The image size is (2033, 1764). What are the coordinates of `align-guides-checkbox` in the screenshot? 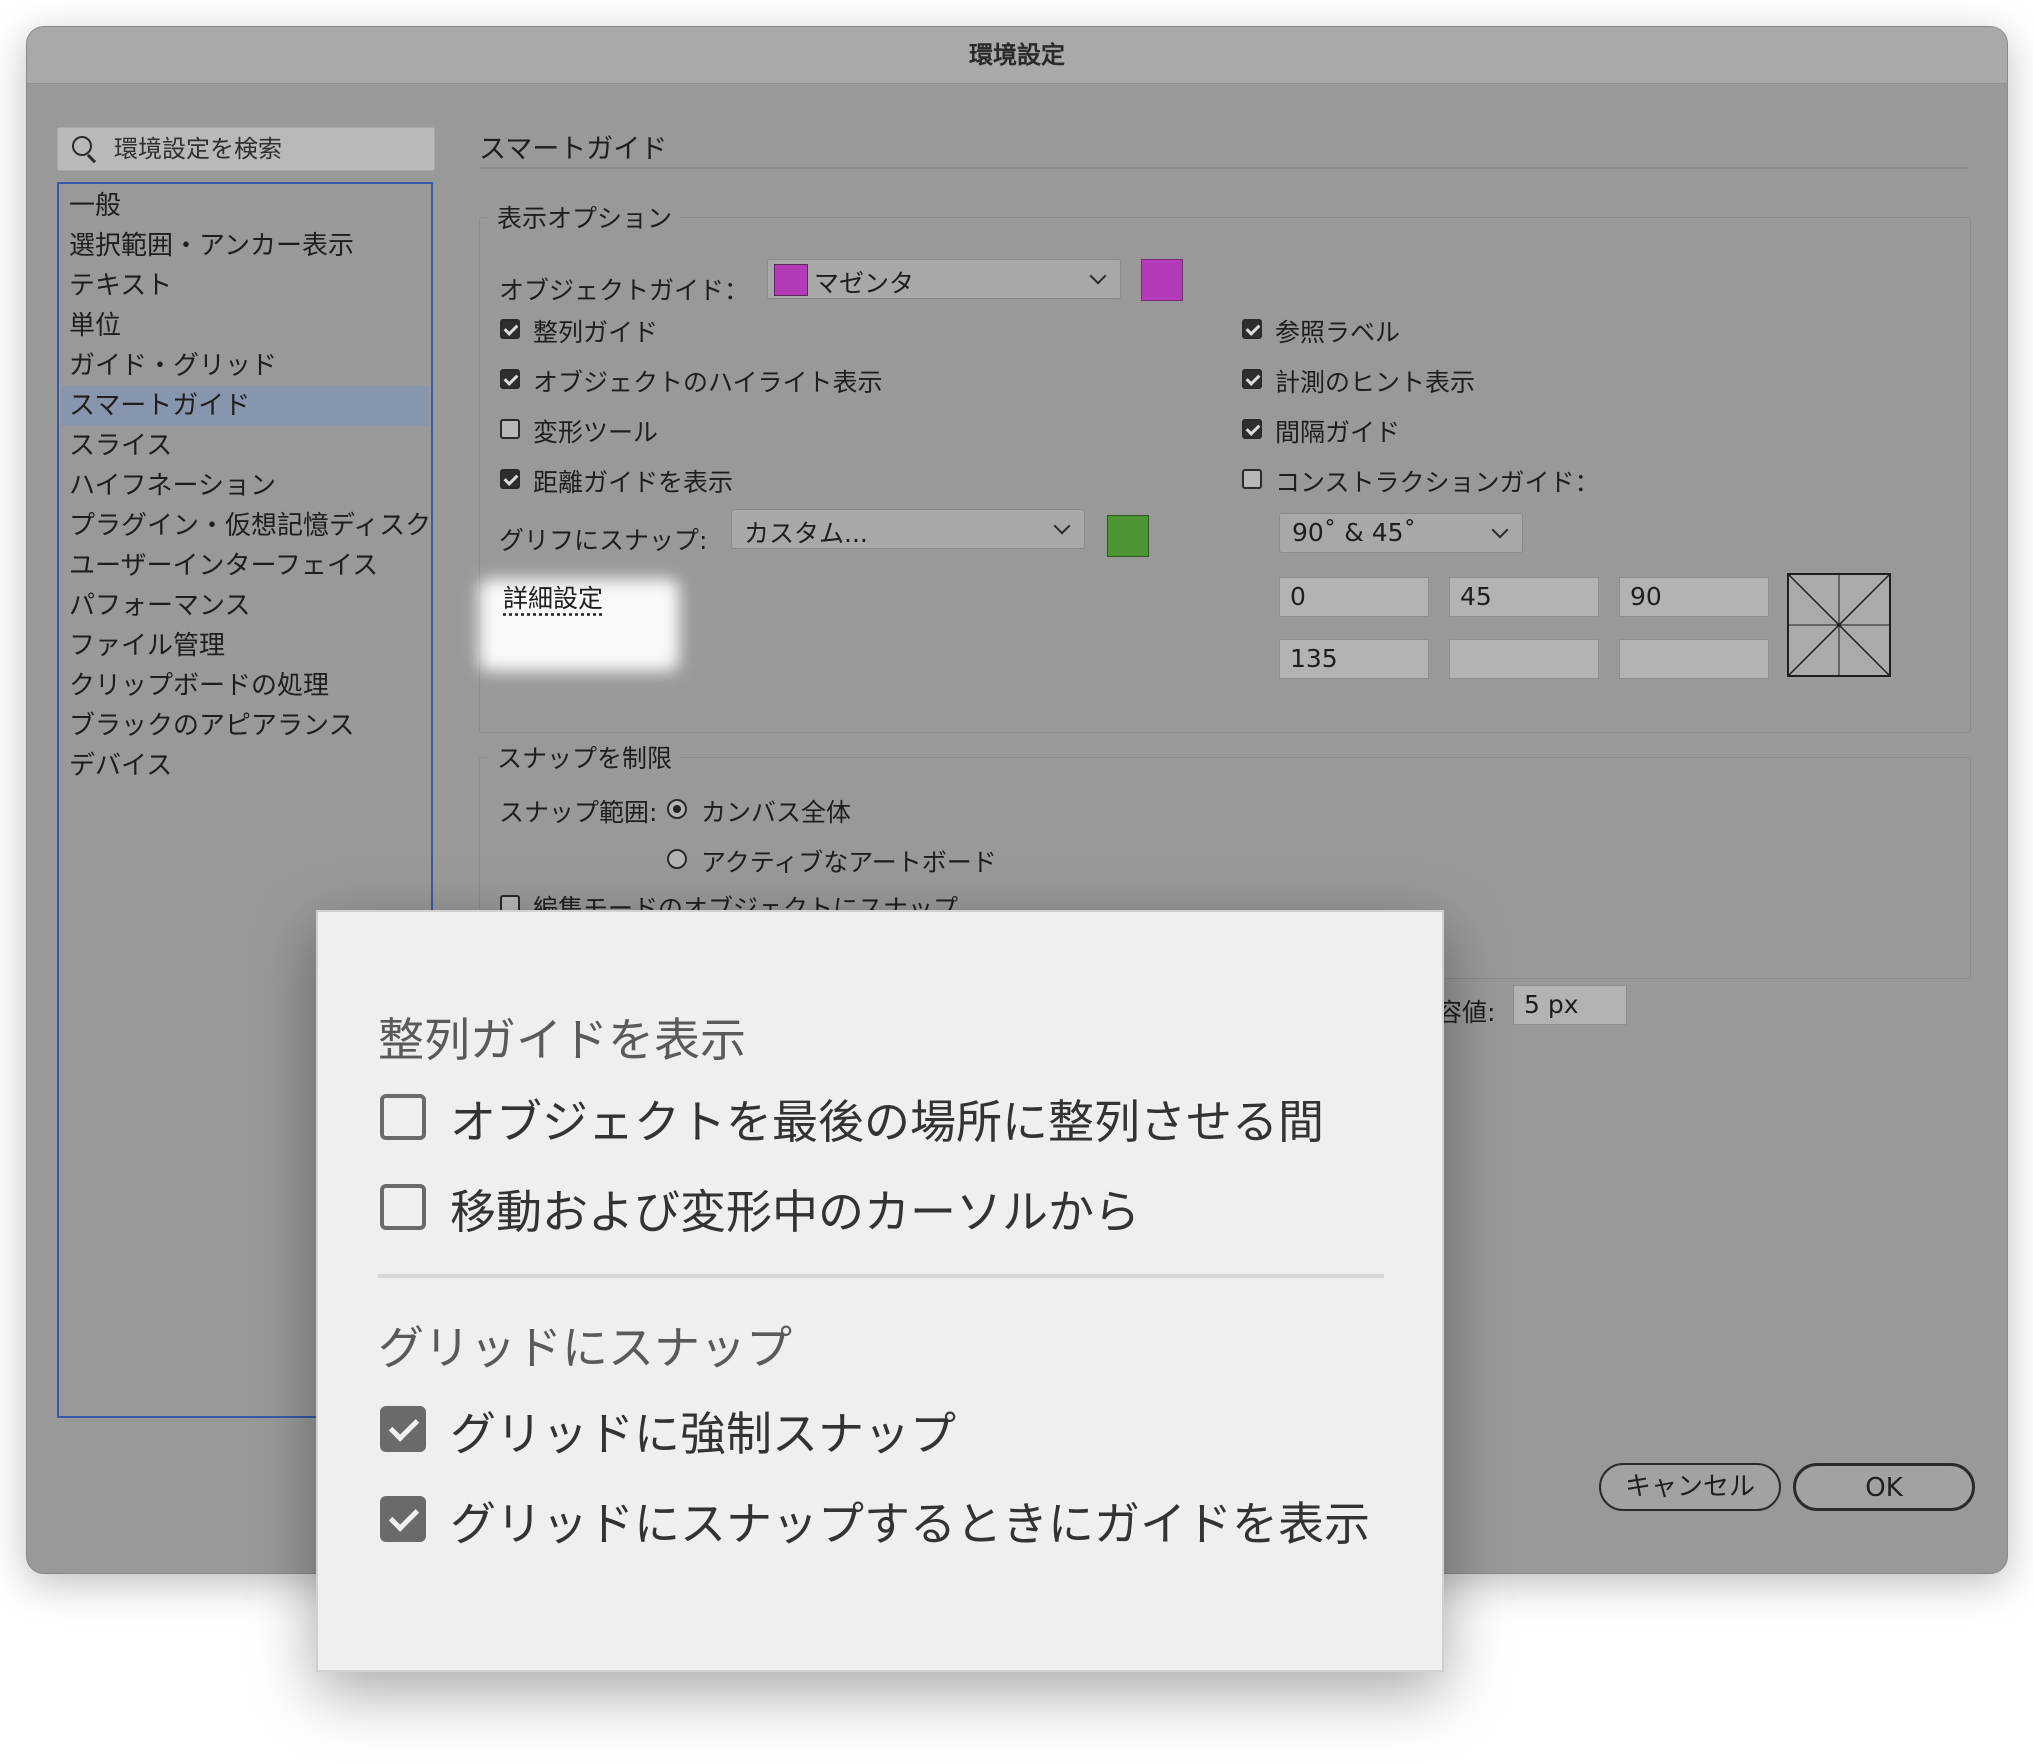 It's located at (510, 329).